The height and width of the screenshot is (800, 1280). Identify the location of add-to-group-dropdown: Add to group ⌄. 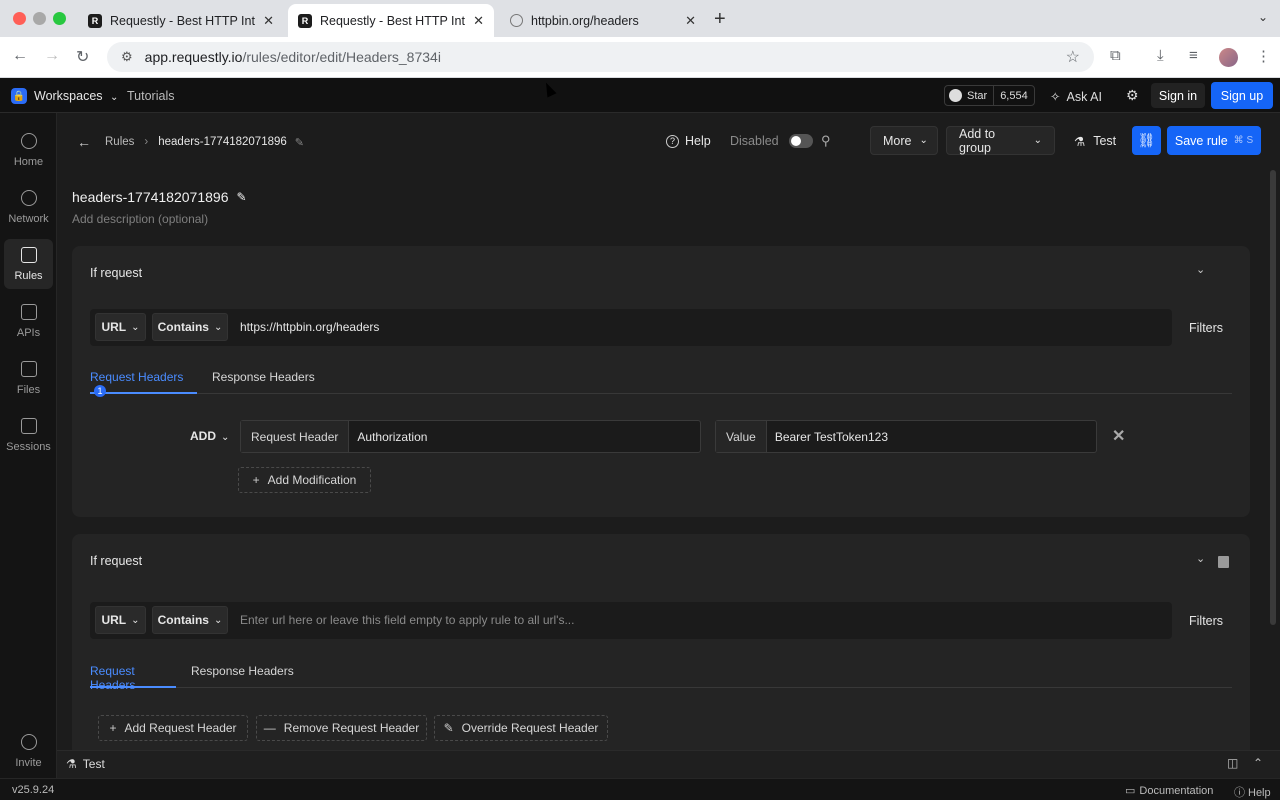
(1000, 140).